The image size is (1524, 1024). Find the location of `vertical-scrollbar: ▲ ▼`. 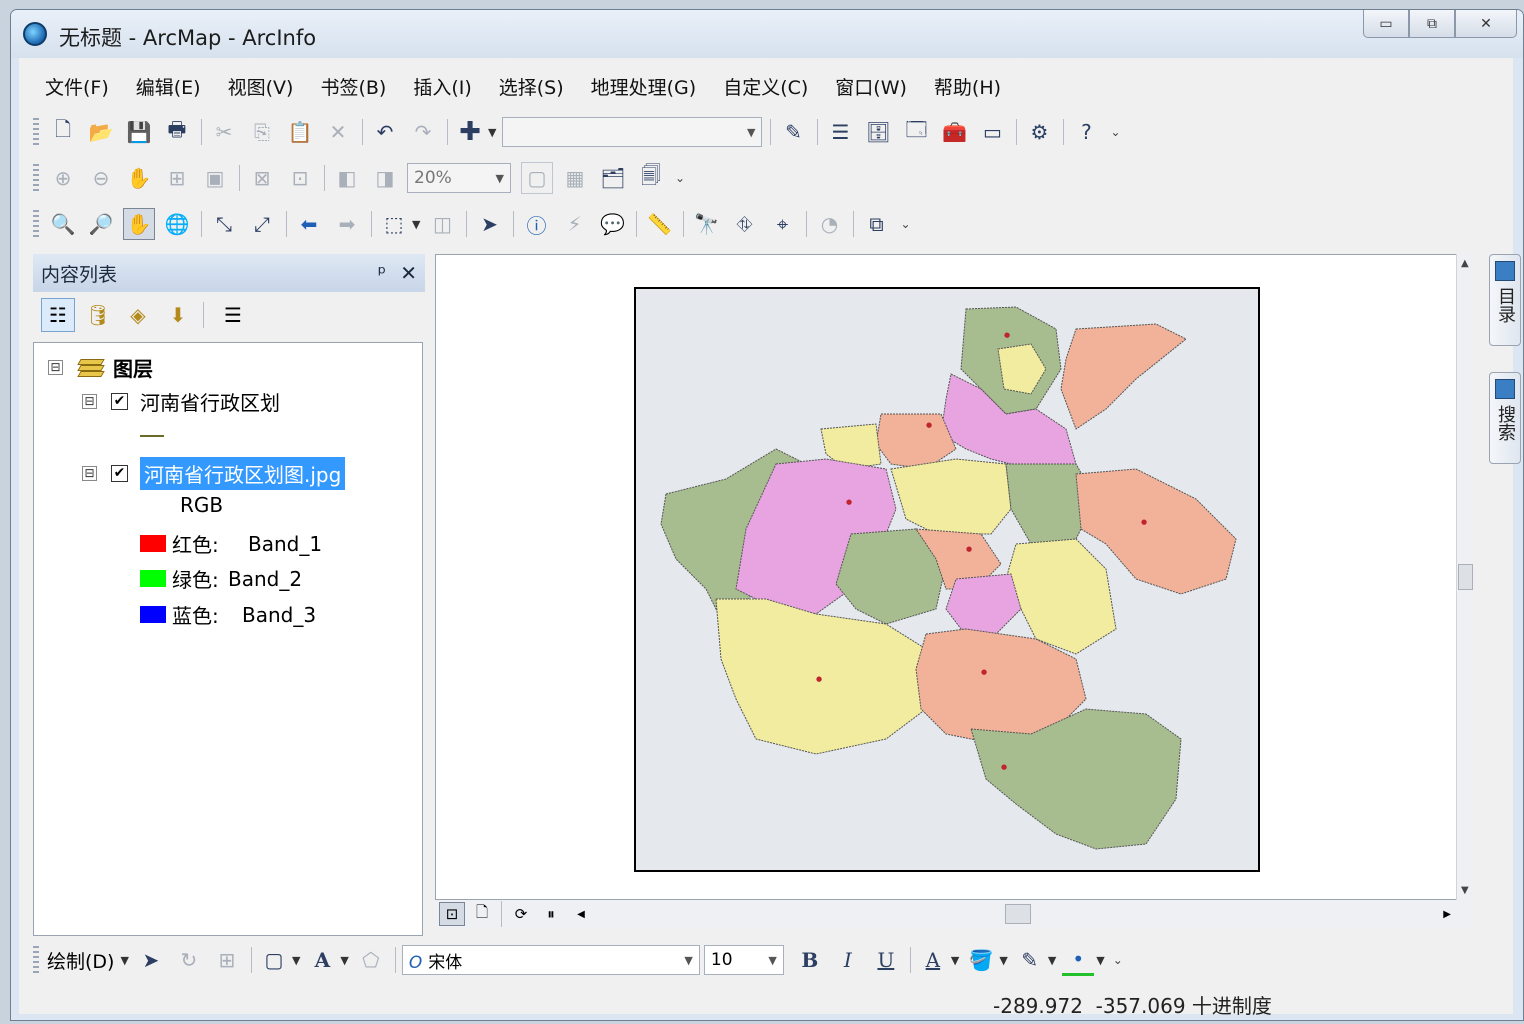

vertical-scrollbar: ▲ ▼ is located at coordinates (1464, 577).